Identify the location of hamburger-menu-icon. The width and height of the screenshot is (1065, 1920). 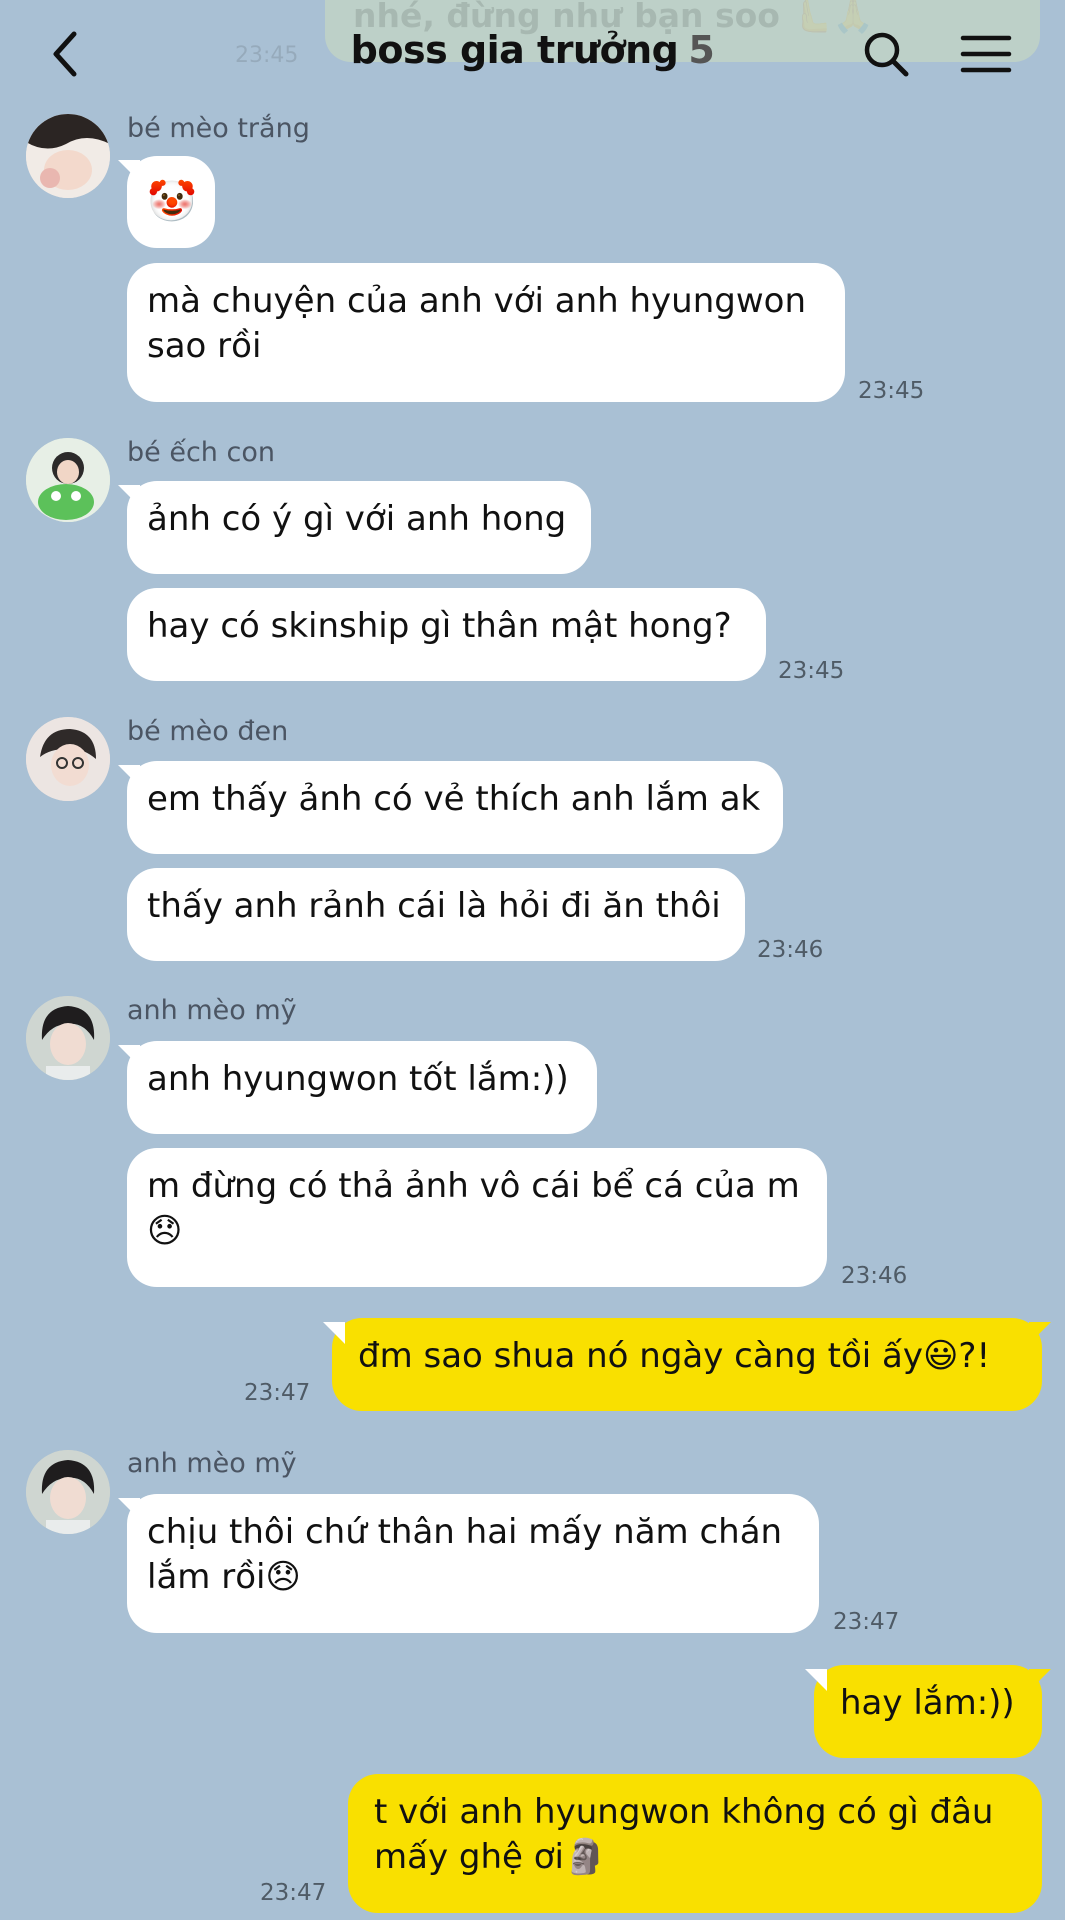
(986, 54).